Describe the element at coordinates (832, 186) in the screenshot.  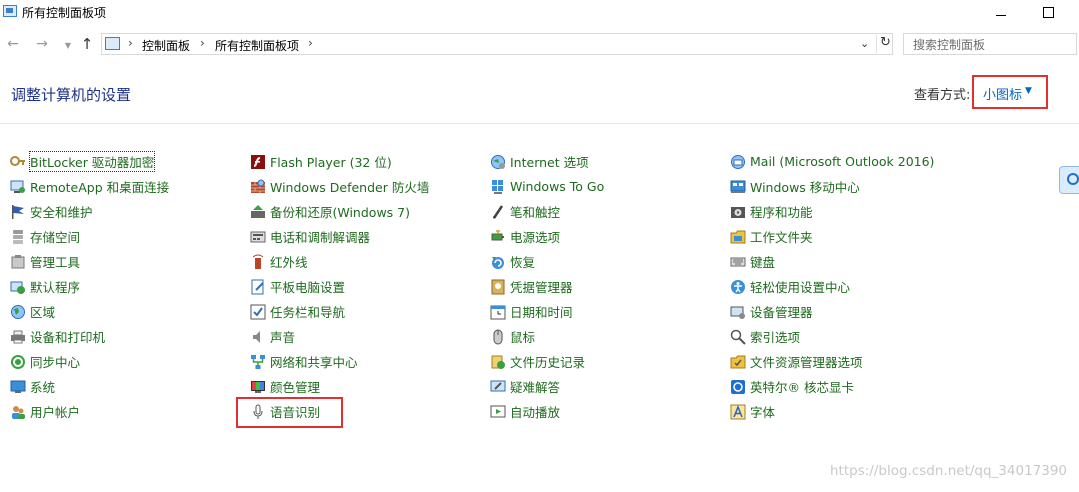
I see `cp-item: Windows 移动中心` at that location.